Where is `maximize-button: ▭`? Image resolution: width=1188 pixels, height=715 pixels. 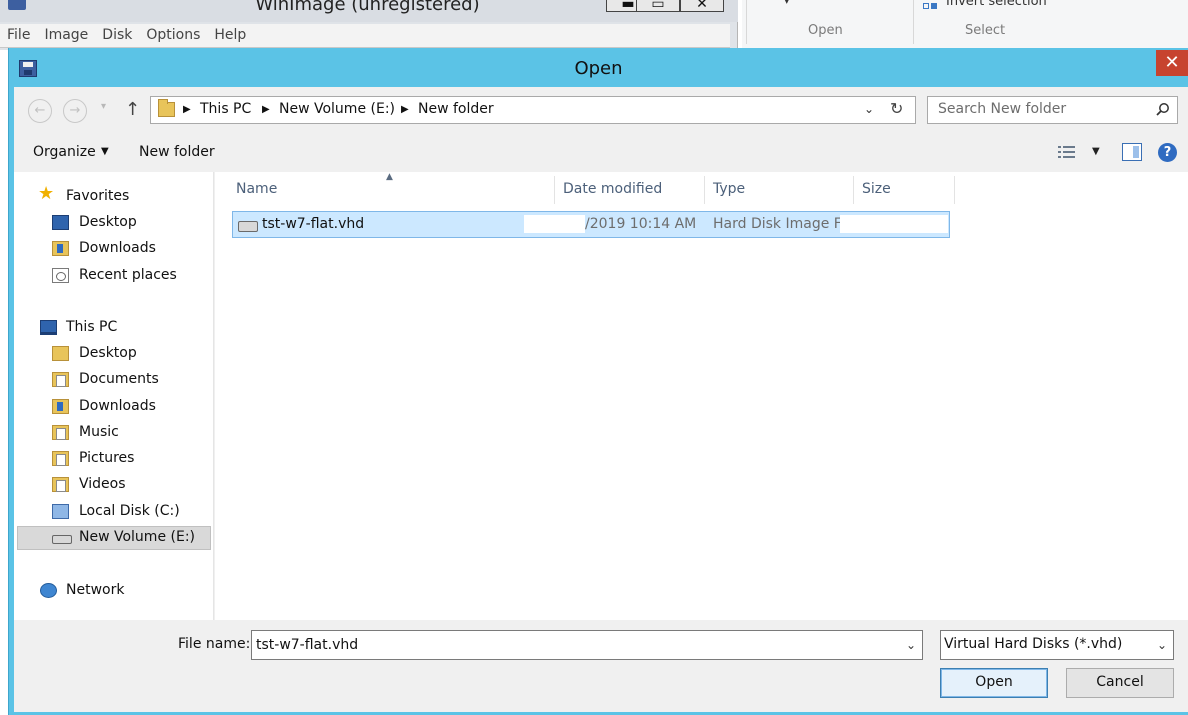
maximize-button: ▭ is located at coordinates (658, 6).